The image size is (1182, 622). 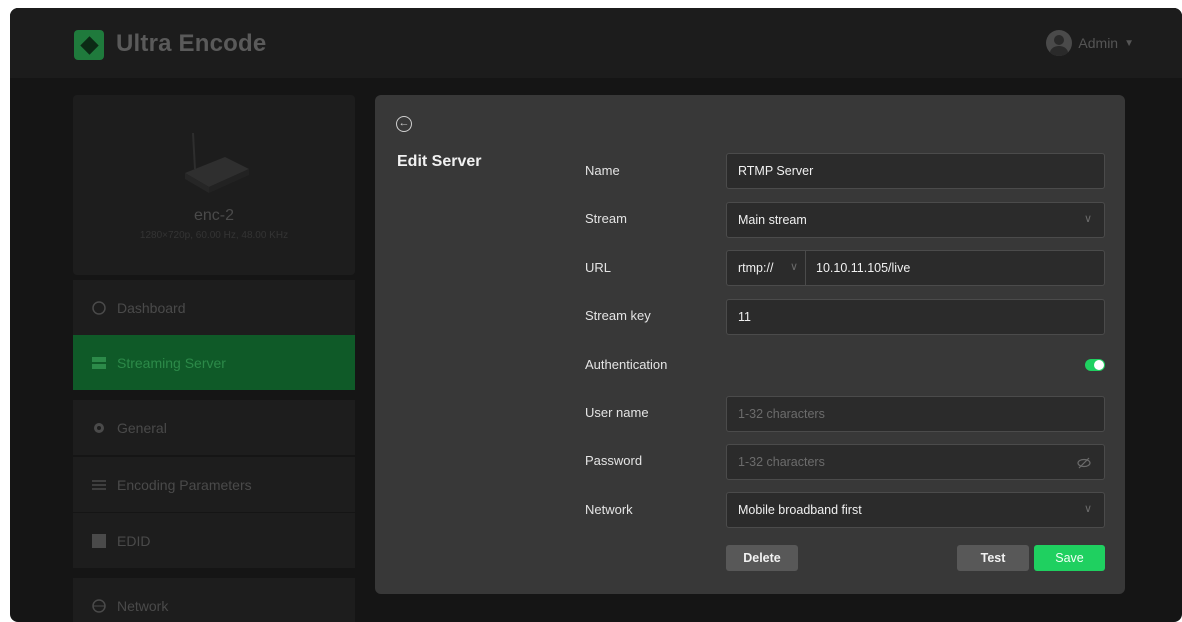 What do you see at coordinates (598, 267) in the screenshot?
I see `url-label: URL` at bounding box center [598, 267].